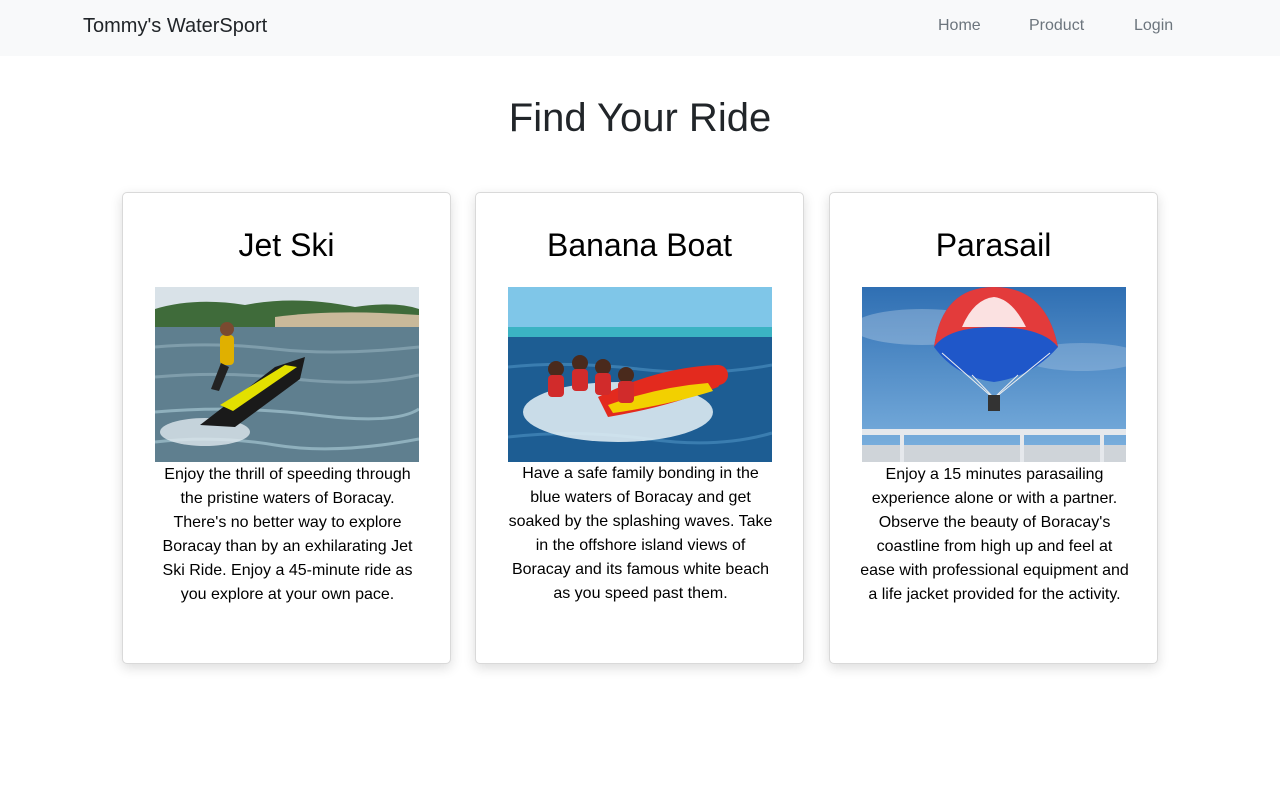 The height and width of the screenshot is (800, 1280). What do you see at coordinates (639, 245) in the screenshot?
I see `card-title: Banana Boat` at bounding box center [639, 245].